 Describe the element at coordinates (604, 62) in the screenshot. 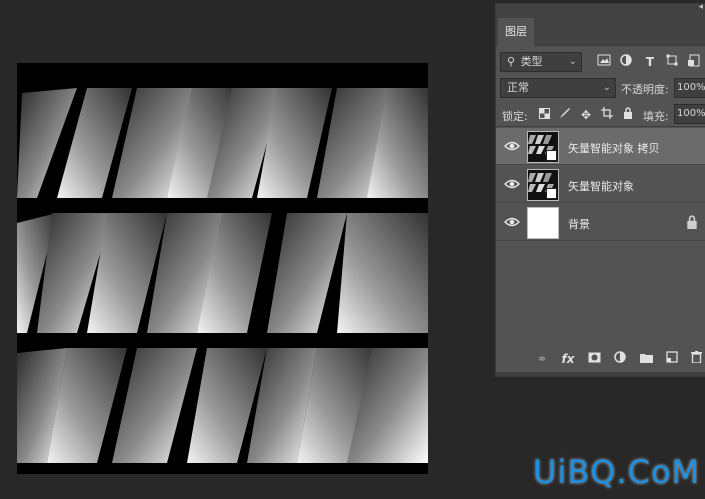

I see `image-filter-icon` at that location.